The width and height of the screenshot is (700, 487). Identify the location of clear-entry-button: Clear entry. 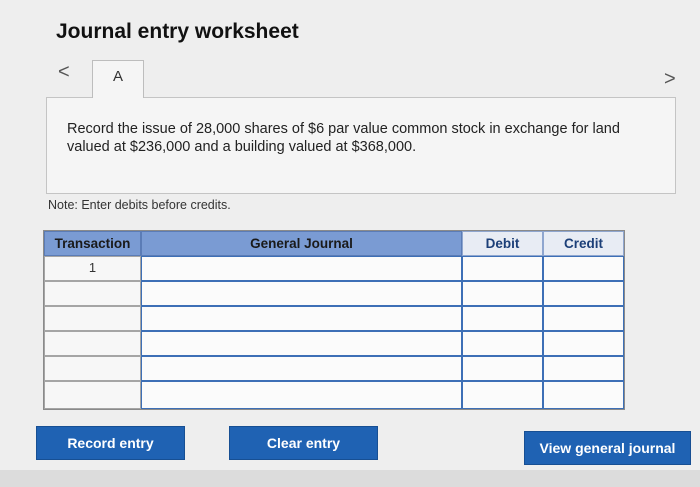
(303, 443).